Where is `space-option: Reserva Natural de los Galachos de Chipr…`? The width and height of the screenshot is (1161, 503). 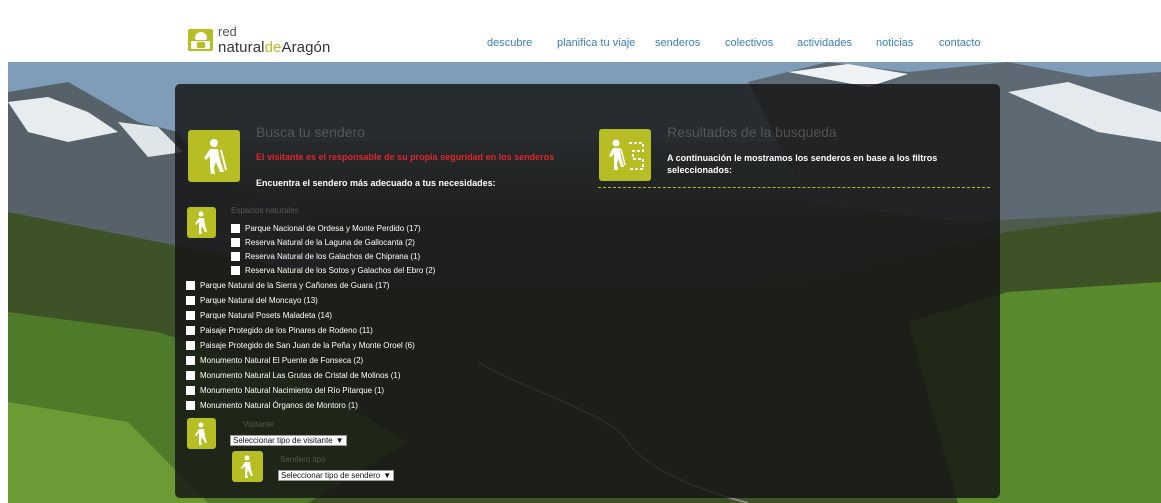 space-option: Reserva Natural de los Galachos de Chipr… is located at coordinates (325, 256).